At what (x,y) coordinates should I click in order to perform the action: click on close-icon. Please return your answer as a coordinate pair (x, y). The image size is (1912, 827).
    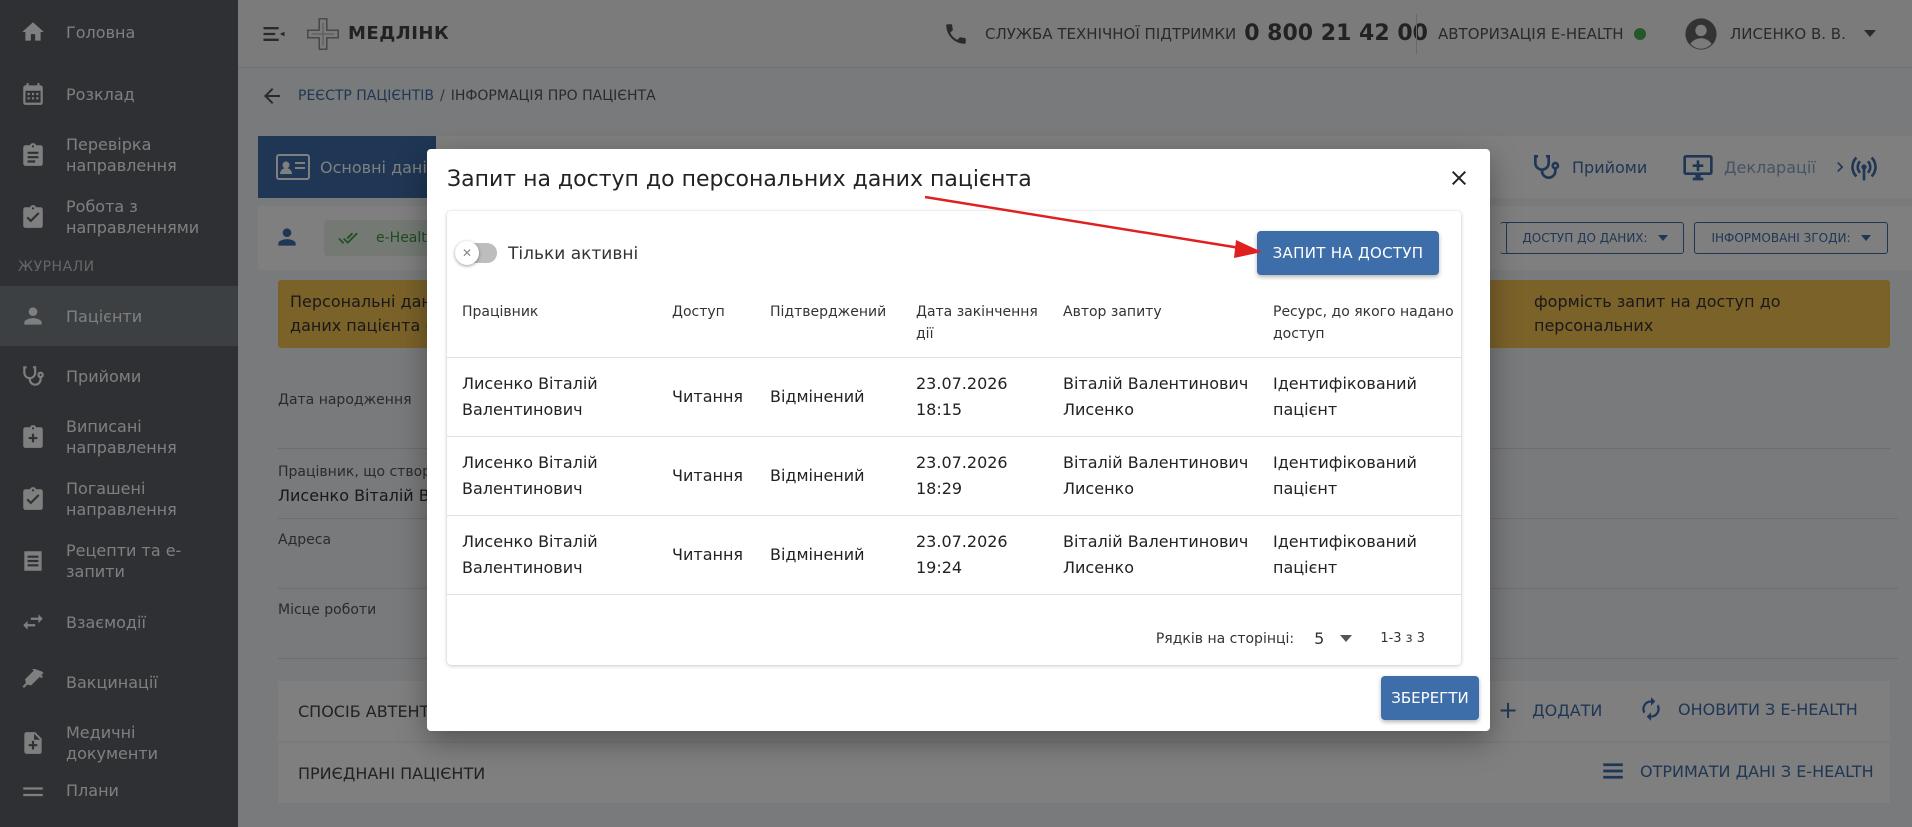
    Looking at the image, I should click on (1459, 178).